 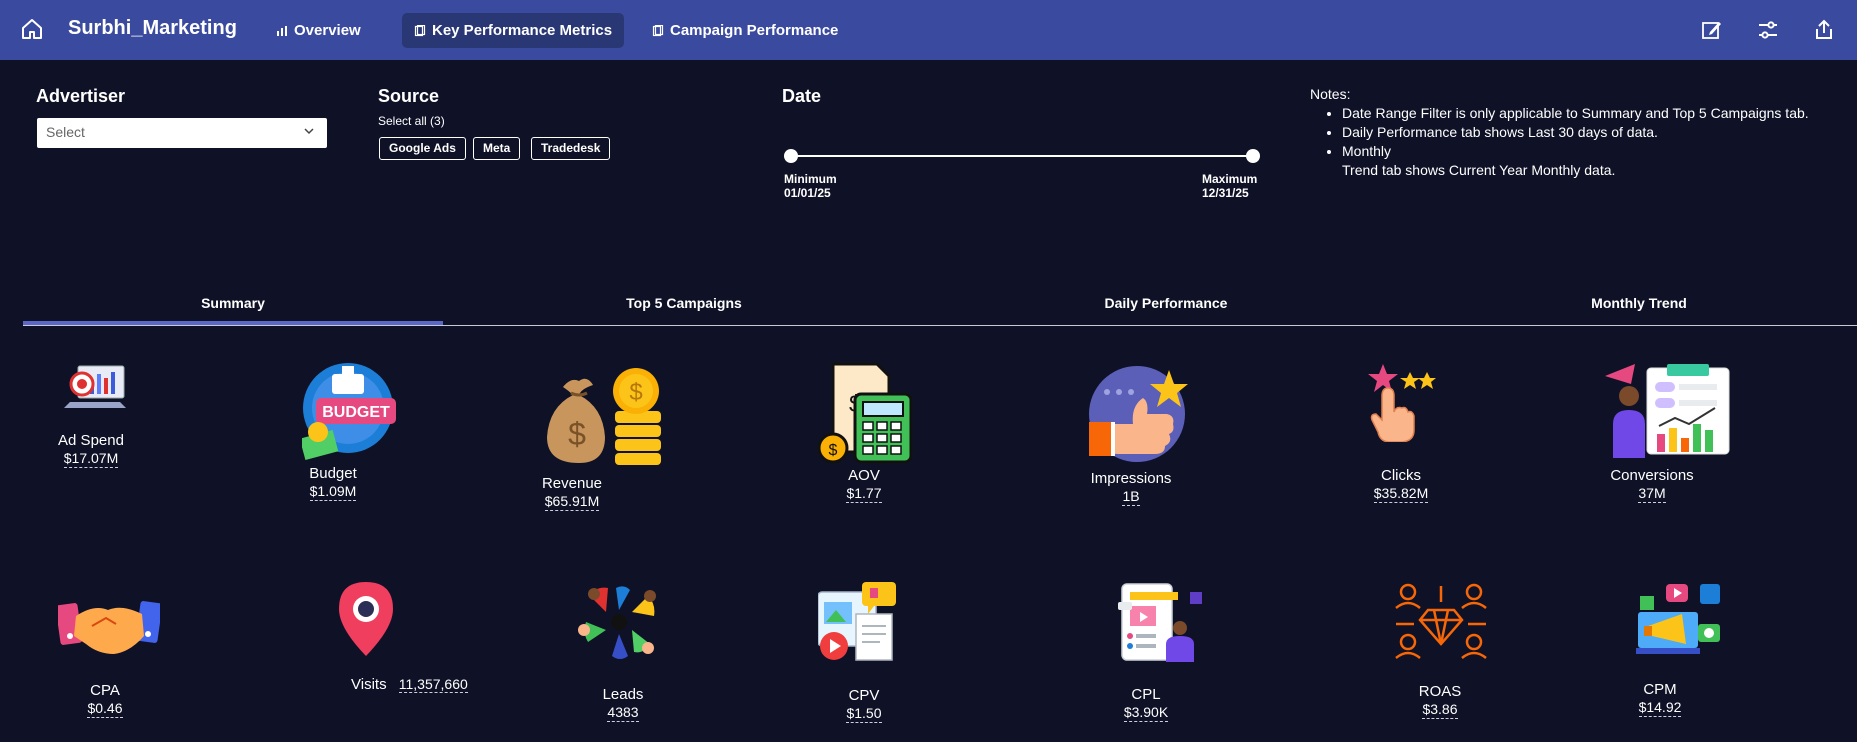 What do you see at coordinates (807, 193) in the screenshot?
I see `date-min-value: 01/01/25` at bounding box center [807, 193].